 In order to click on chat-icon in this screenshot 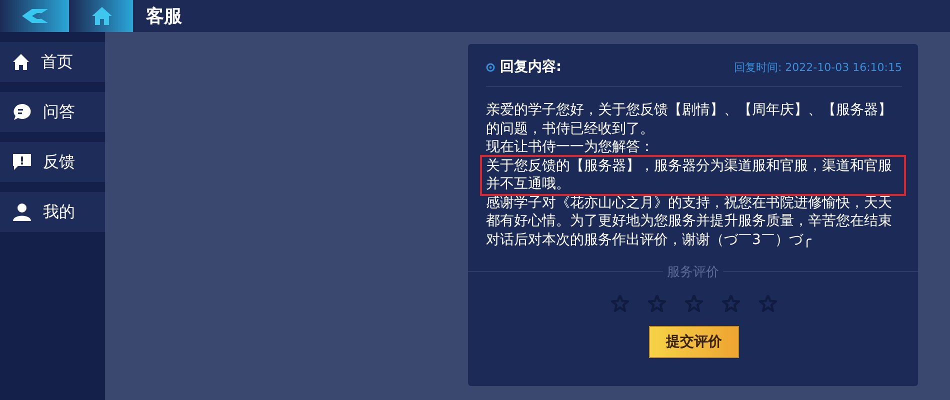, I will do `click(22, 112)`.